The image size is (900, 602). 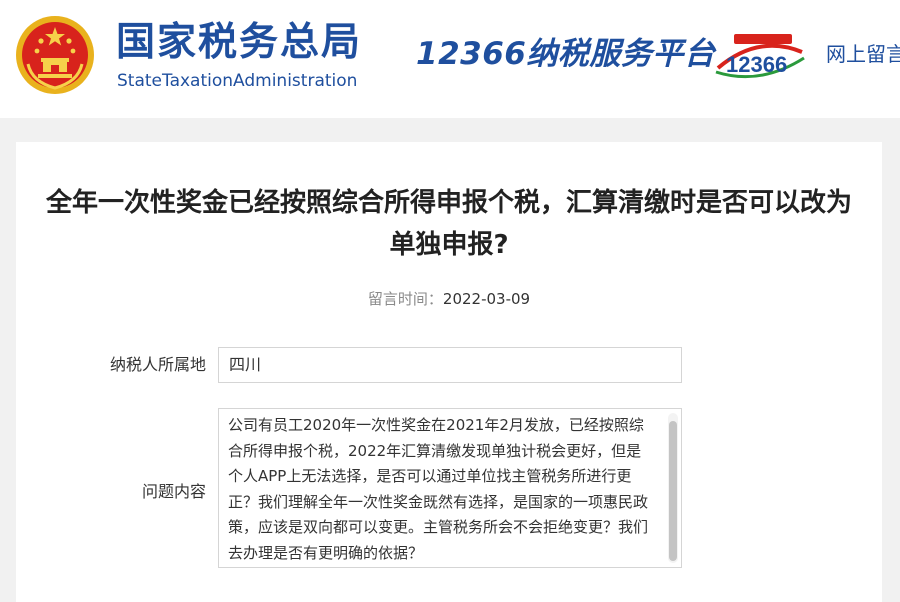 What do you see at coordinates (486, 299) in the screenshot?
I see `message-time-value: 2022-03-09` at bounding box center [486, 299].